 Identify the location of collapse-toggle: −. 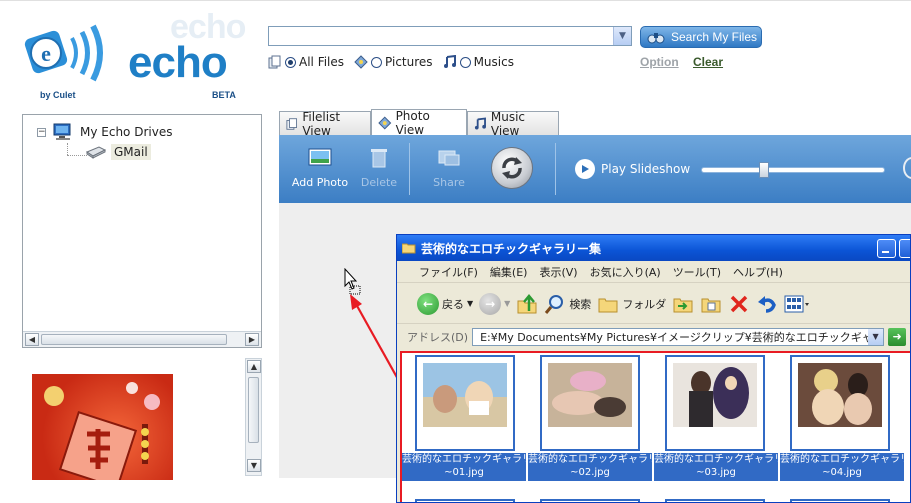
(41, 132).